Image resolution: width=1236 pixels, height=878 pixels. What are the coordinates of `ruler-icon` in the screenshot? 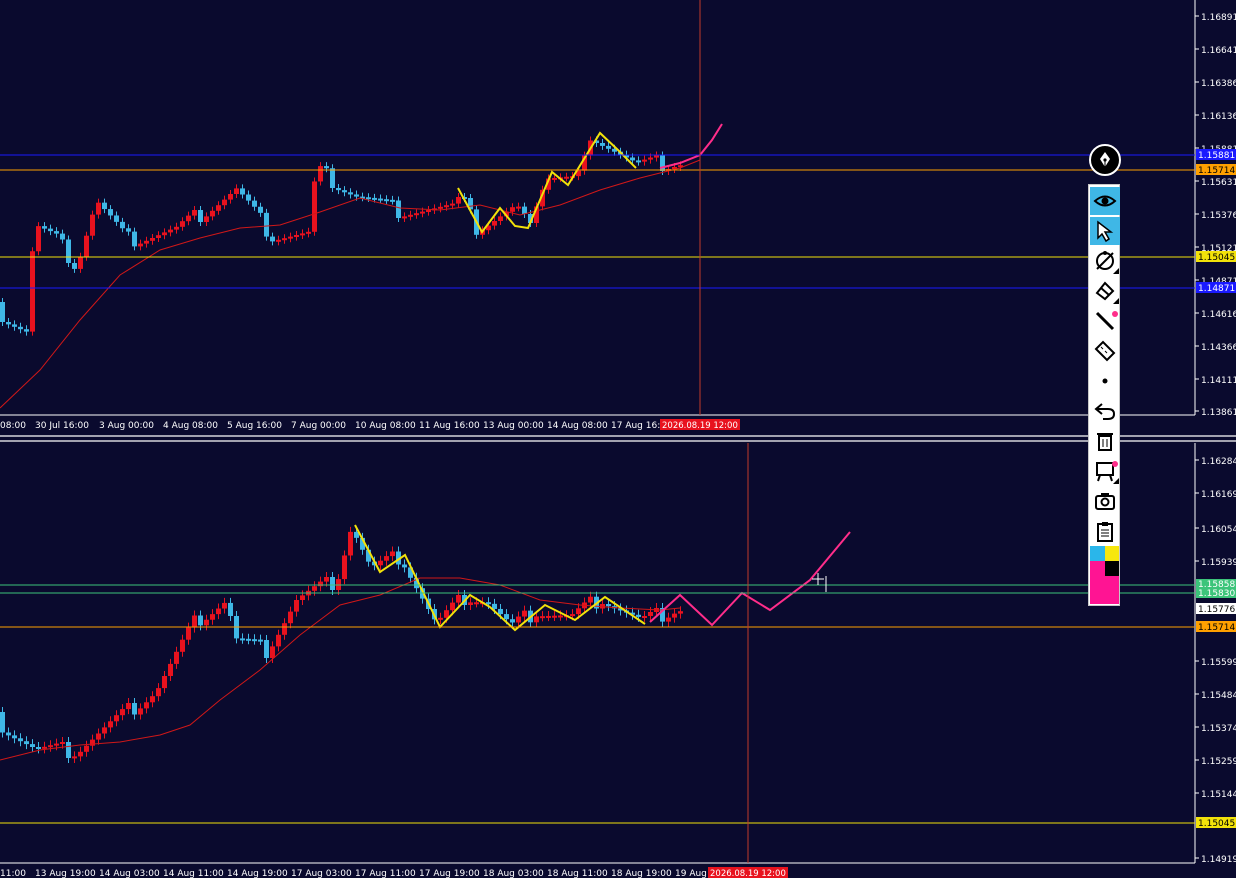 It's located at (1105, 351).